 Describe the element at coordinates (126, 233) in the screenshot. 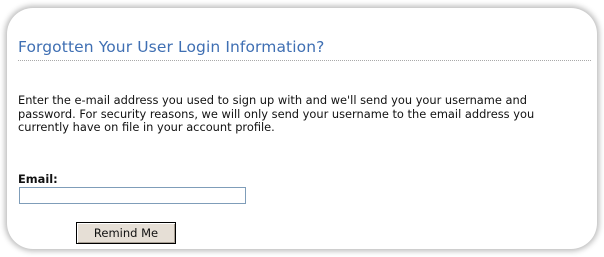

I see `remind-me-button: Remind Me` at that location.